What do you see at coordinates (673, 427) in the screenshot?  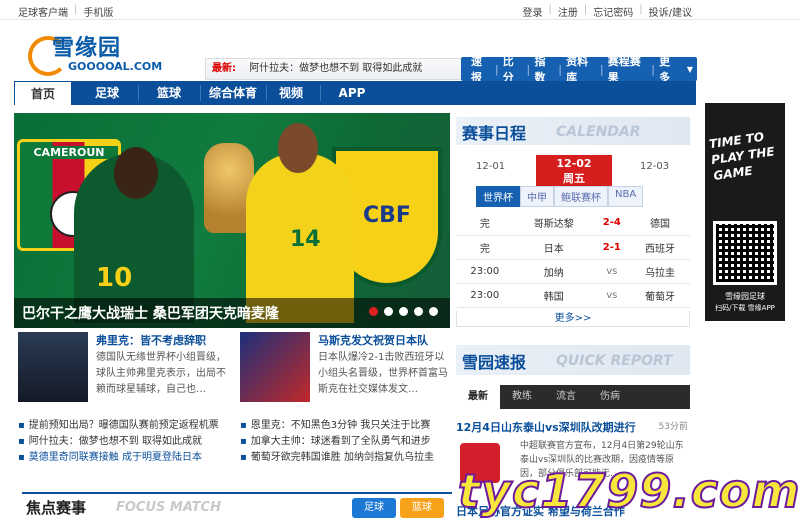 I see `report-time: 53分前` at bounding box center [673, 427].